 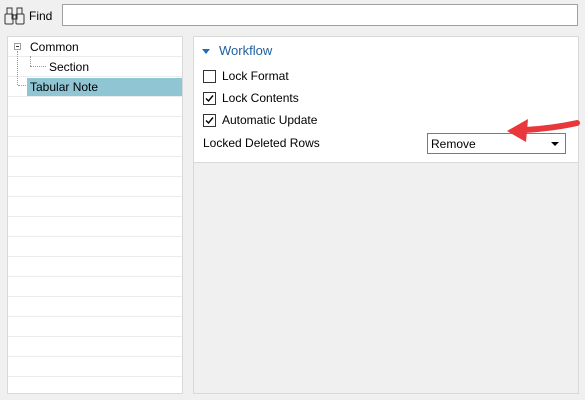 I want to click on find-label: Find, so click(x=41, y=16).